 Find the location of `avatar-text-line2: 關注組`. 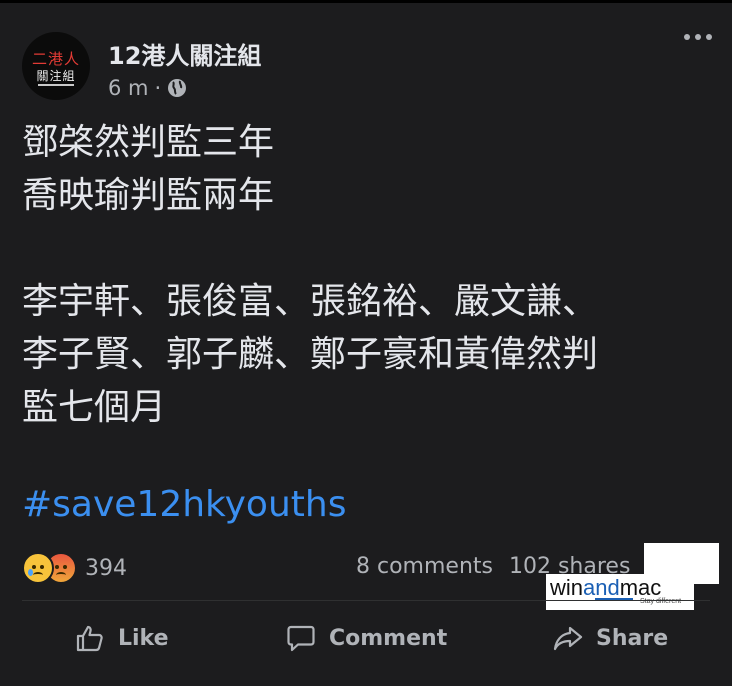

avatar-text-line2: 關注組 is located at coordinates (56, 76).